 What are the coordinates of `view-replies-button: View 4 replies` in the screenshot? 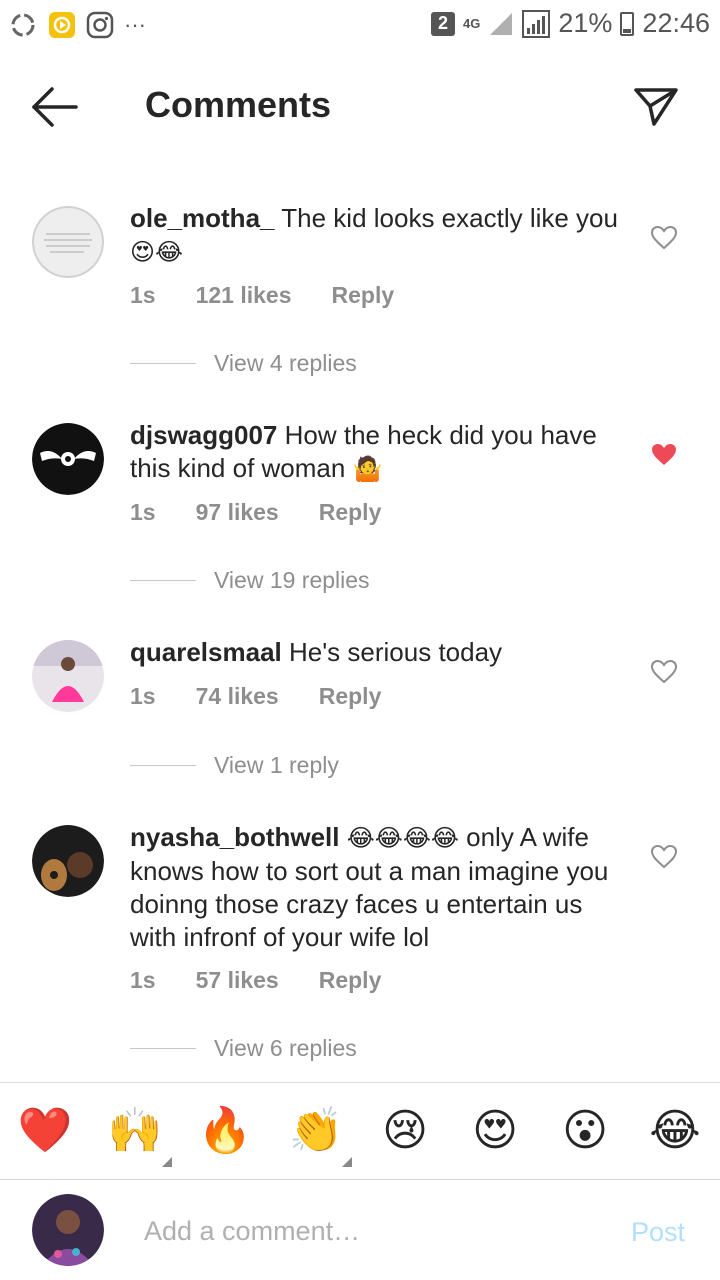 It's located at (243, 363).